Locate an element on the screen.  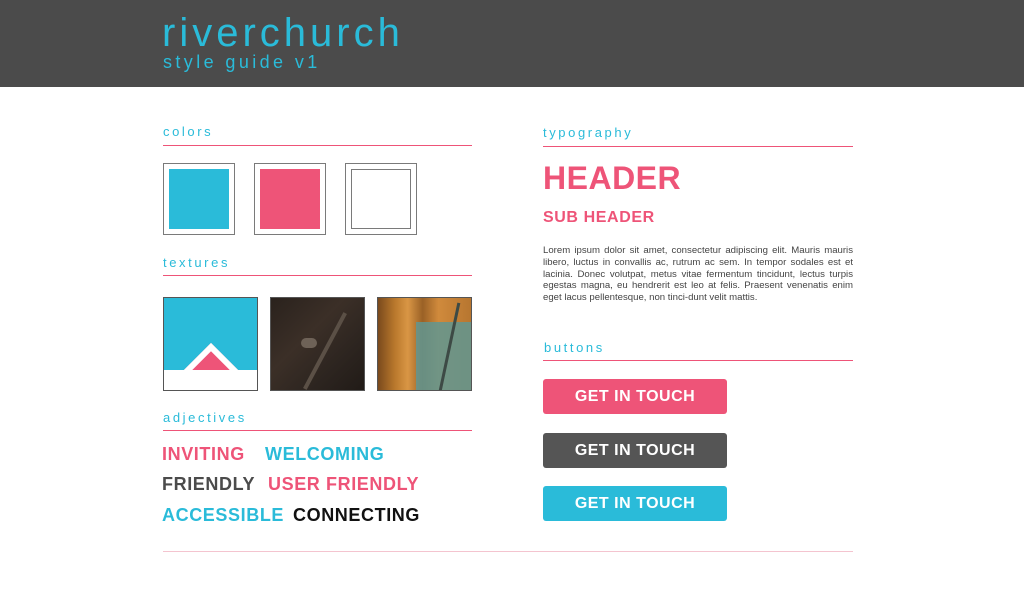
get-in-touch-button-gray: GET IN TOUCH is located at coordinates (635, 450).